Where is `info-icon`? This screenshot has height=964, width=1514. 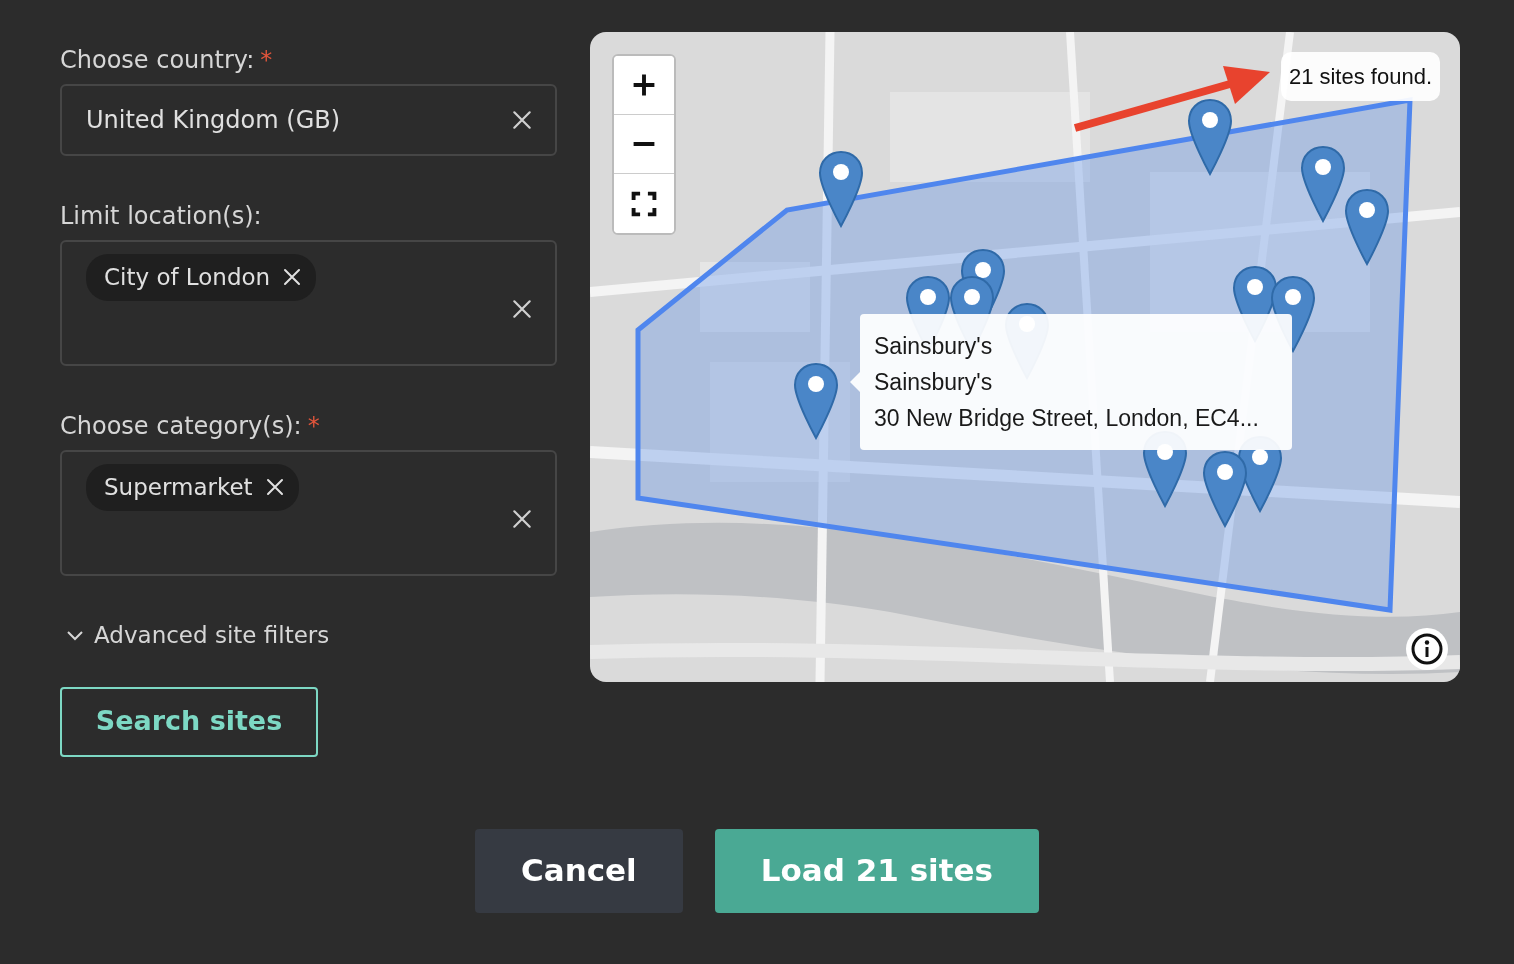 info-icon is located at coordinates (1427, 649).